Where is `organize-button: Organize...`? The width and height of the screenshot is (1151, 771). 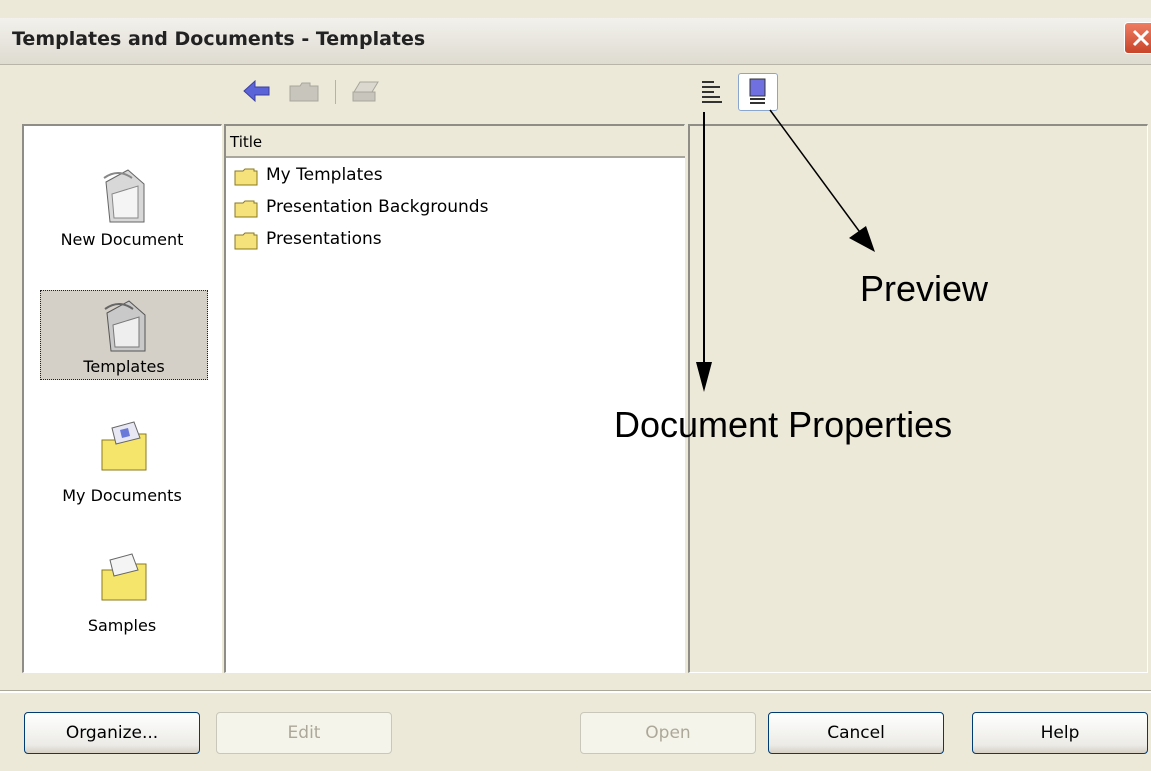 organize-button: Organize... is located at coordinates (112, 733).